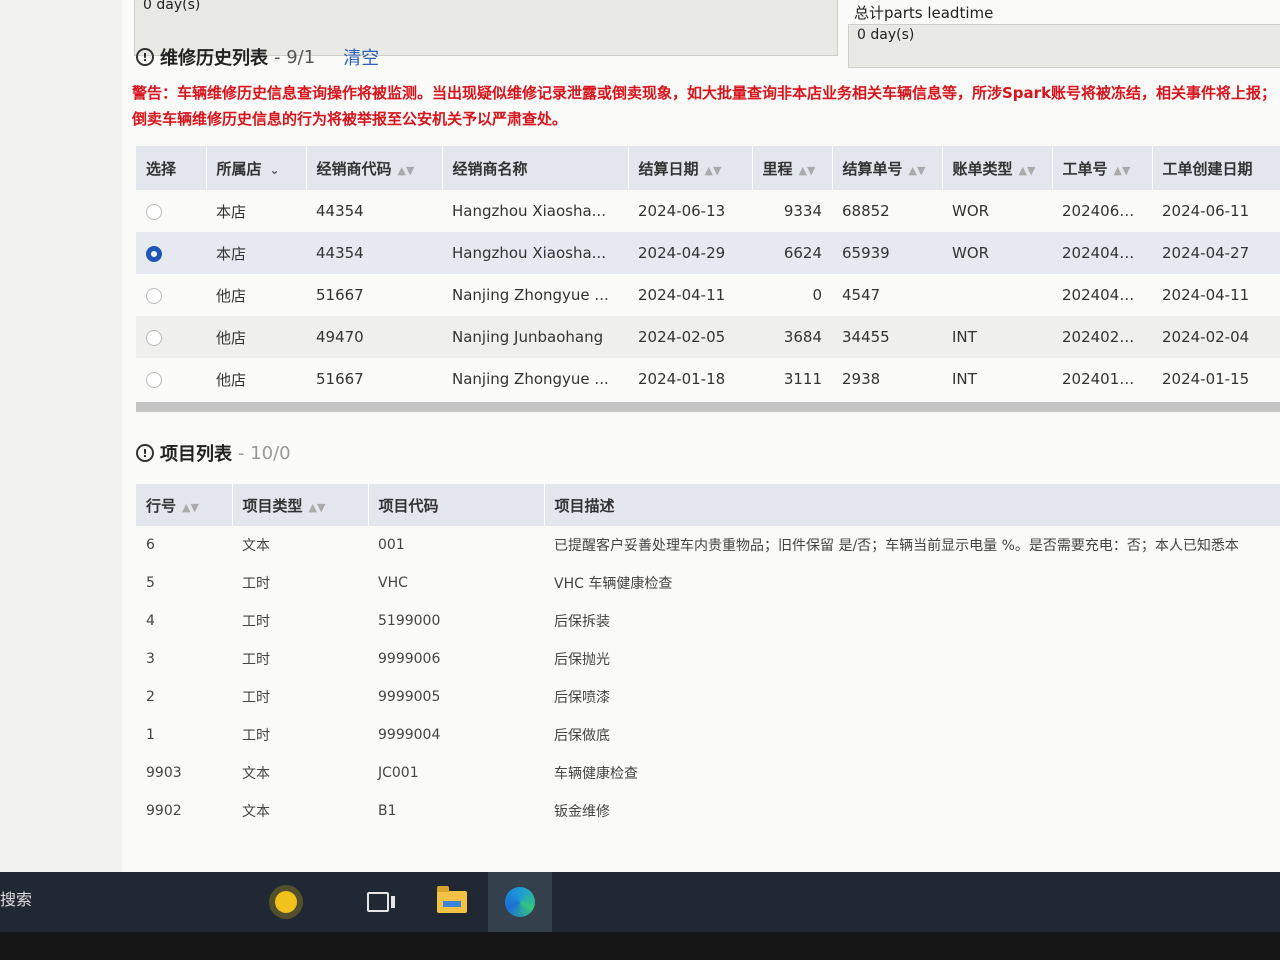 Image resolution: width=1280 pixels, height=960 pixels. Describe the element at coordinates (1206, 379) in the screenshot. I see `cell-order-created: 2024-01-15` at that location.